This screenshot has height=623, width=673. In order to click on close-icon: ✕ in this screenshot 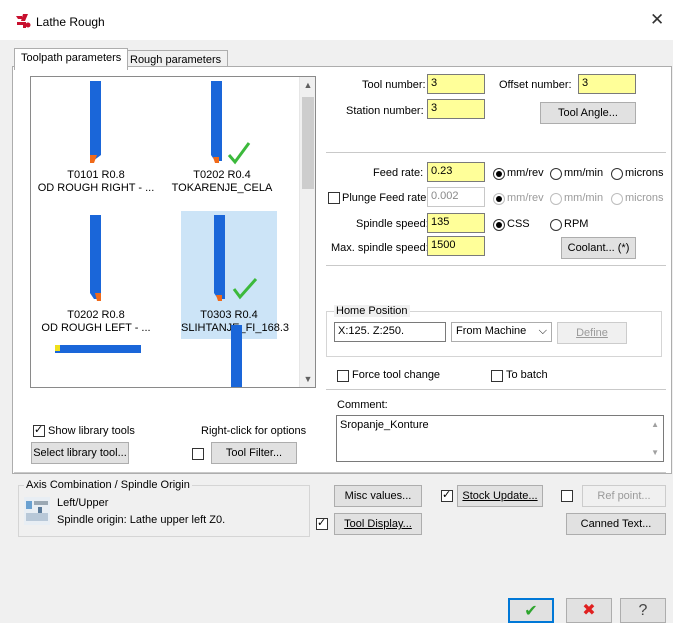, I will do `click(657, 20)`.